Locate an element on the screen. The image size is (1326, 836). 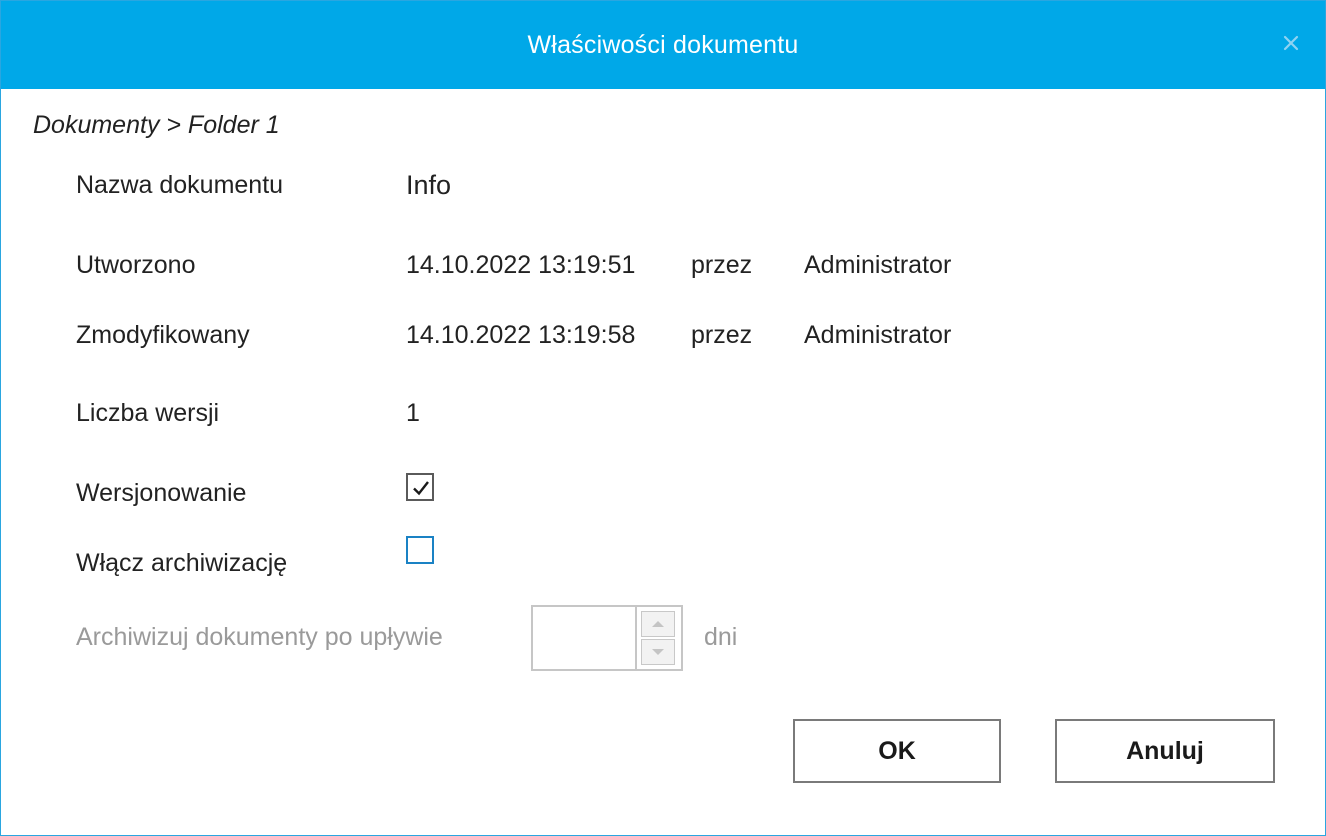
dialog-title: Właściwości dokumentu is located at coordinates (663, 44).